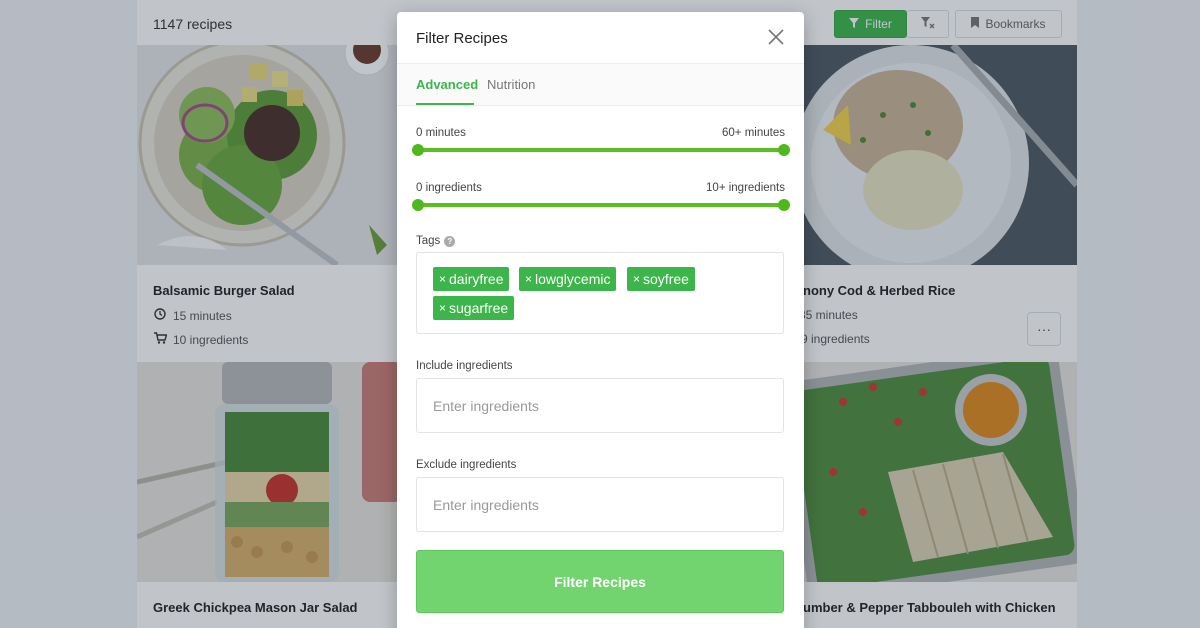 This screenshot has width=1200, height=628. I want to click on help-icon: ?, so click(450, 241).